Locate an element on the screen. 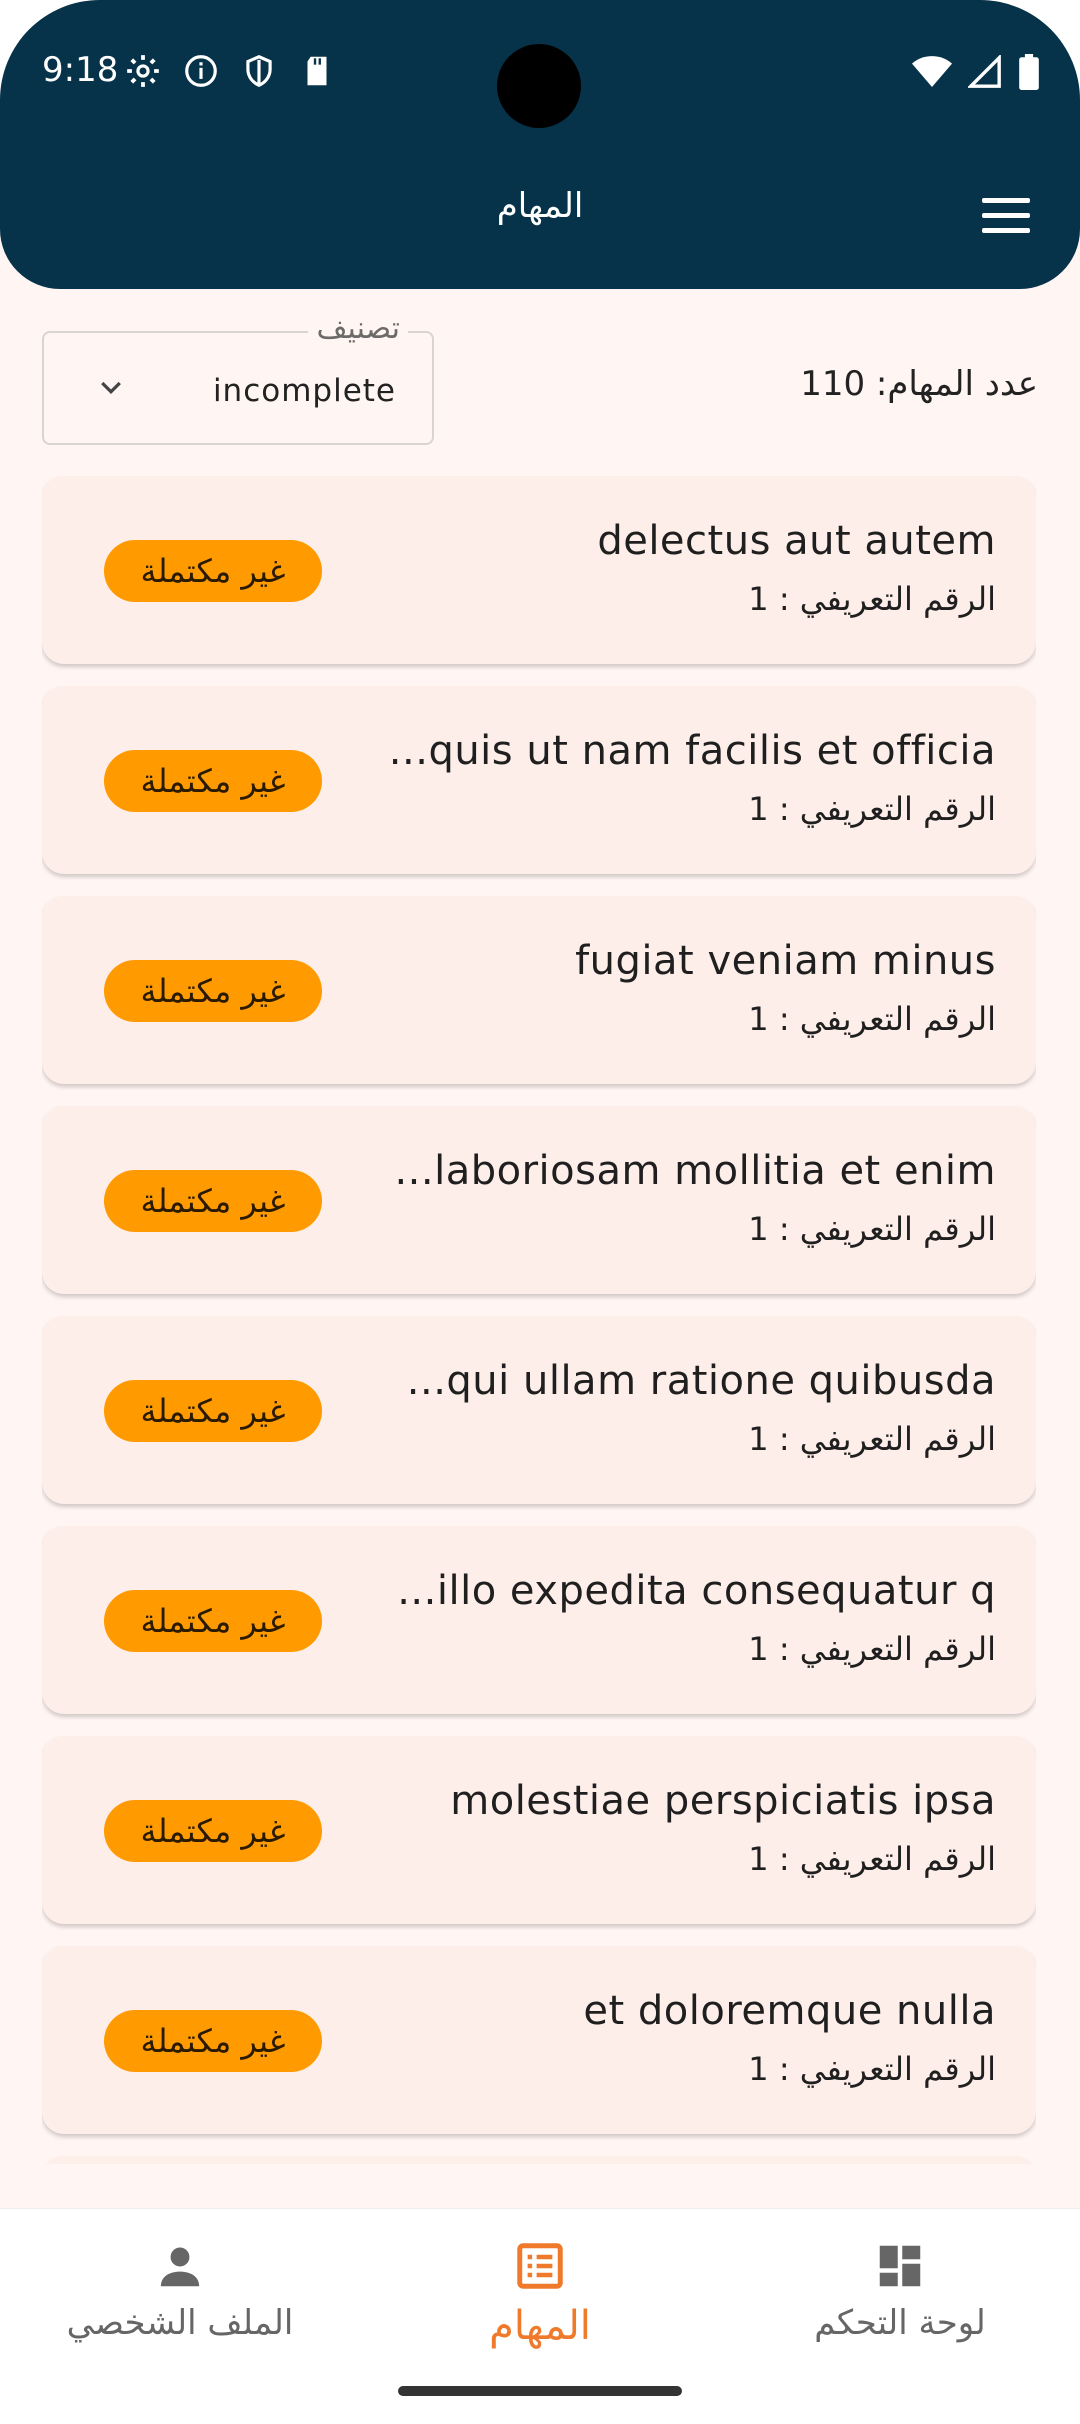 Image resolution: width=1080 pixels, height=2424 pixels. nav-dashboard: لوحة التحكم is located at coordinates (900, 2299).